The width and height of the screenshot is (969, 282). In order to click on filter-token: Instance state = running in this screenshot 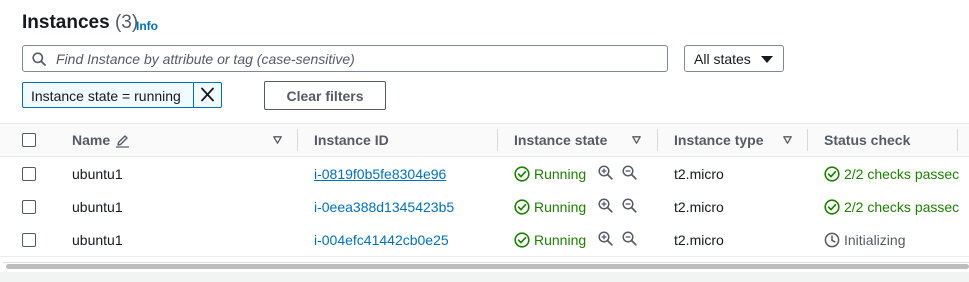, I will do `click(122, 95)`.